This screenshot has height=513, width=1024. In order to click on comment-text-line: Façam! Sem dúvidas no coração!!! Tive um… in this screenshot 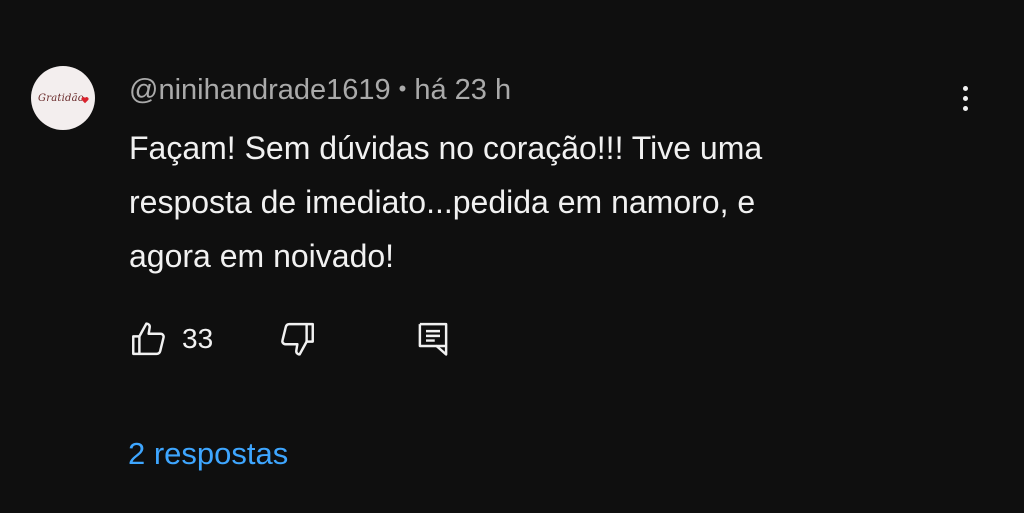, I will do `click(446, 148)`.